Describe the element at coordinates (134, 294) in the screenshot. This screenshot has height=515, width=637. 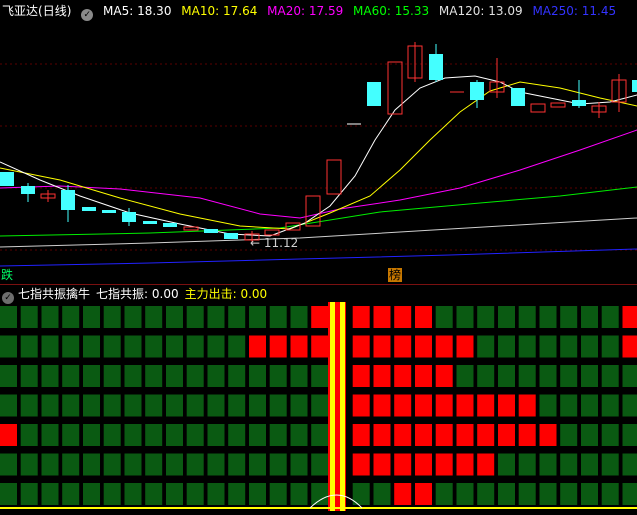
I see `indicator-header: ✓七指共振擒牛七指共振: 0.00主力出击: 0.00` at that location.